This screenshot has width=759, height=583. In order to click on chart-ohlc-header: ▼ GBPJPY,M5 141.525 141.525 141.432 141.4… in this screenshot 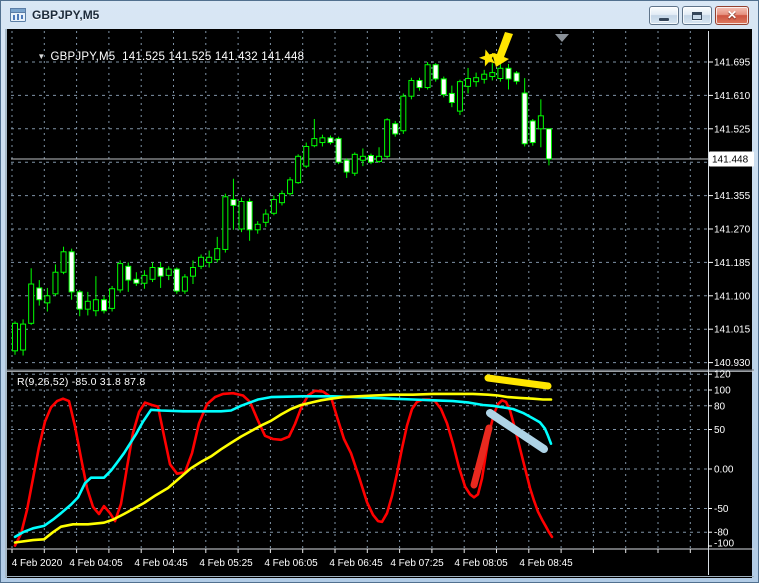, I will do `click(160, 57)`.